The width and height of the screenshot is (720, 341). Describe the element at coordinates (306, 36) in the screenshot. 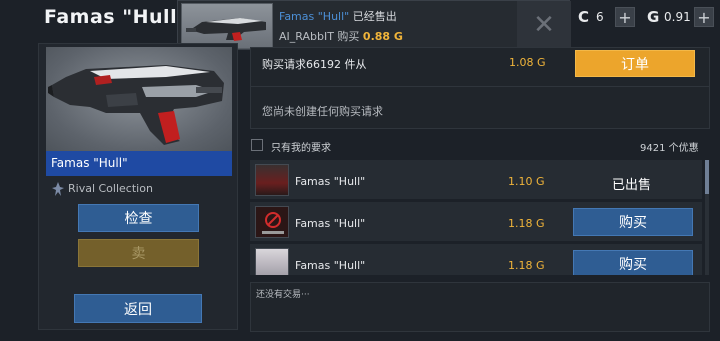

I see `notification-buyer: AI_RAbbIT` at that location.